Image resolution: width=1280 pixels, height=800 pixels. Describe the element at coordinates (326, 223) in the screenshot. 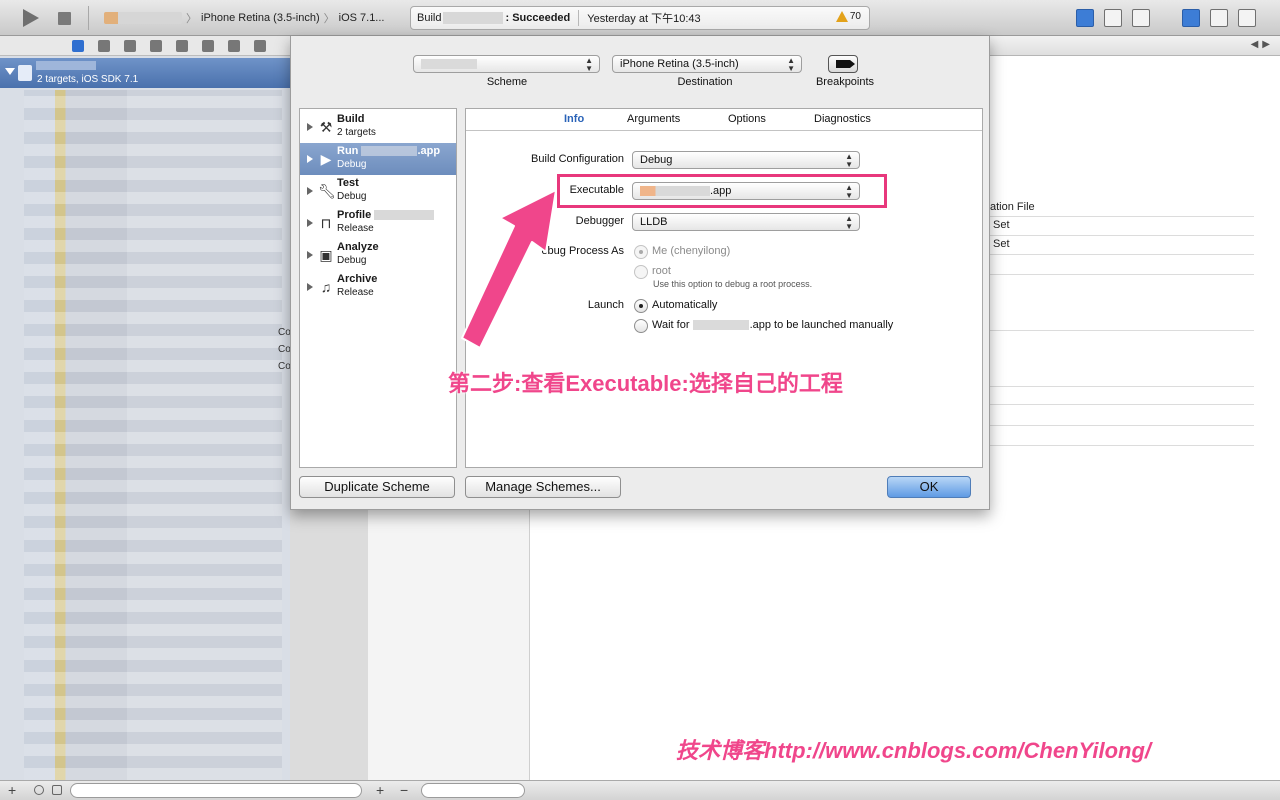

I see `clamp-icon: ⊓` at that location.